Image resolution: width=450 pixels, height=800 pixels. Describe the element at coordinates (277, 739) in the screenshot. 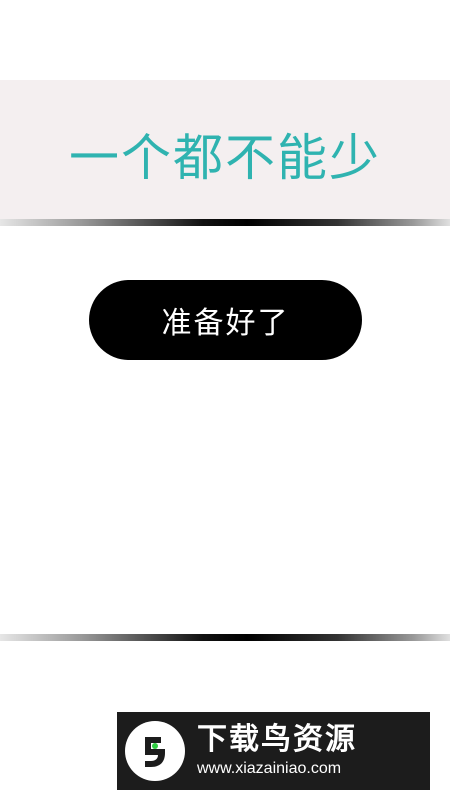

I see `watermark-name: 下载鸟资源` at that location.